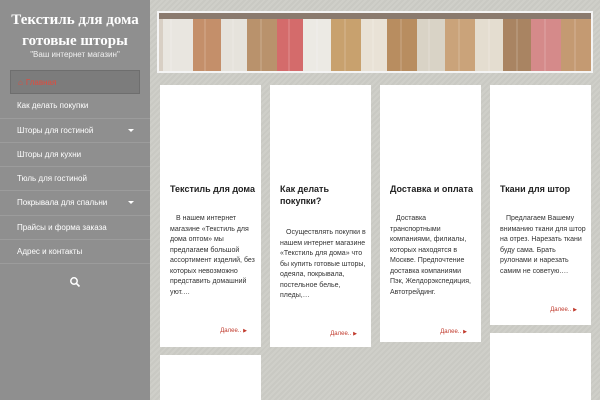 This screenshot has width=600, height=400. I want to click on menu-item-prices-order: Прайсы и форма заказа, so click(75, 228).